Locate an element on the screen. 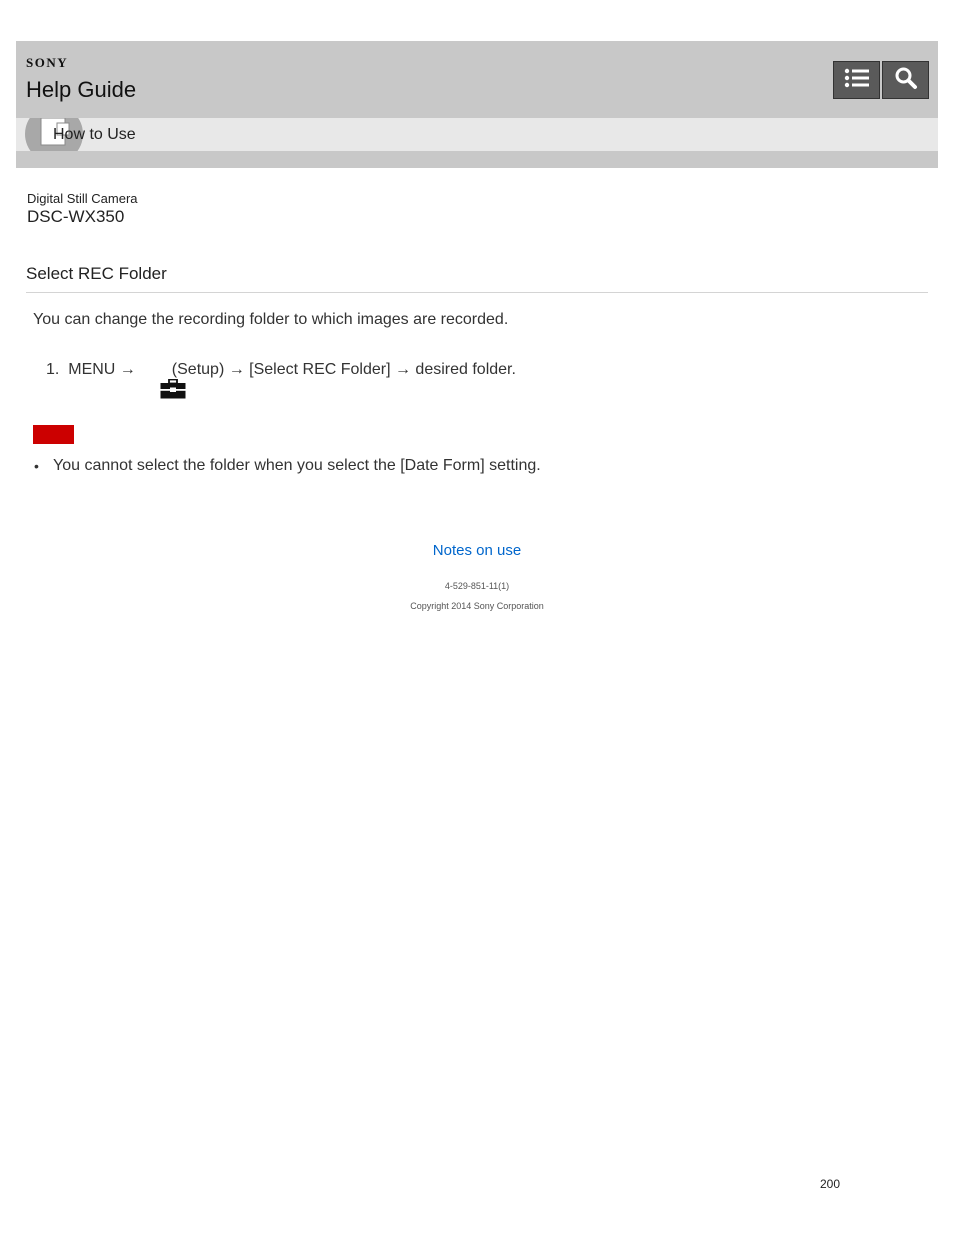  document-id: 4-529-851-11(1) is located at coordinates (477, 586).